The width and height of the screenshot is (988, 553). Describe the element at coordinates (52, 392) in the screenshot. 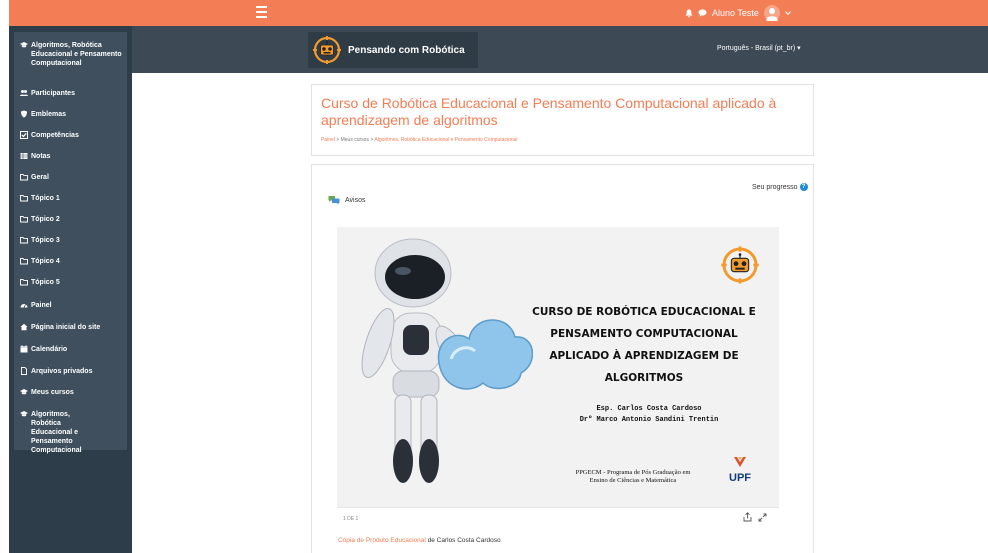

I see `sidebar-item-label: Meus cursos` at that location.